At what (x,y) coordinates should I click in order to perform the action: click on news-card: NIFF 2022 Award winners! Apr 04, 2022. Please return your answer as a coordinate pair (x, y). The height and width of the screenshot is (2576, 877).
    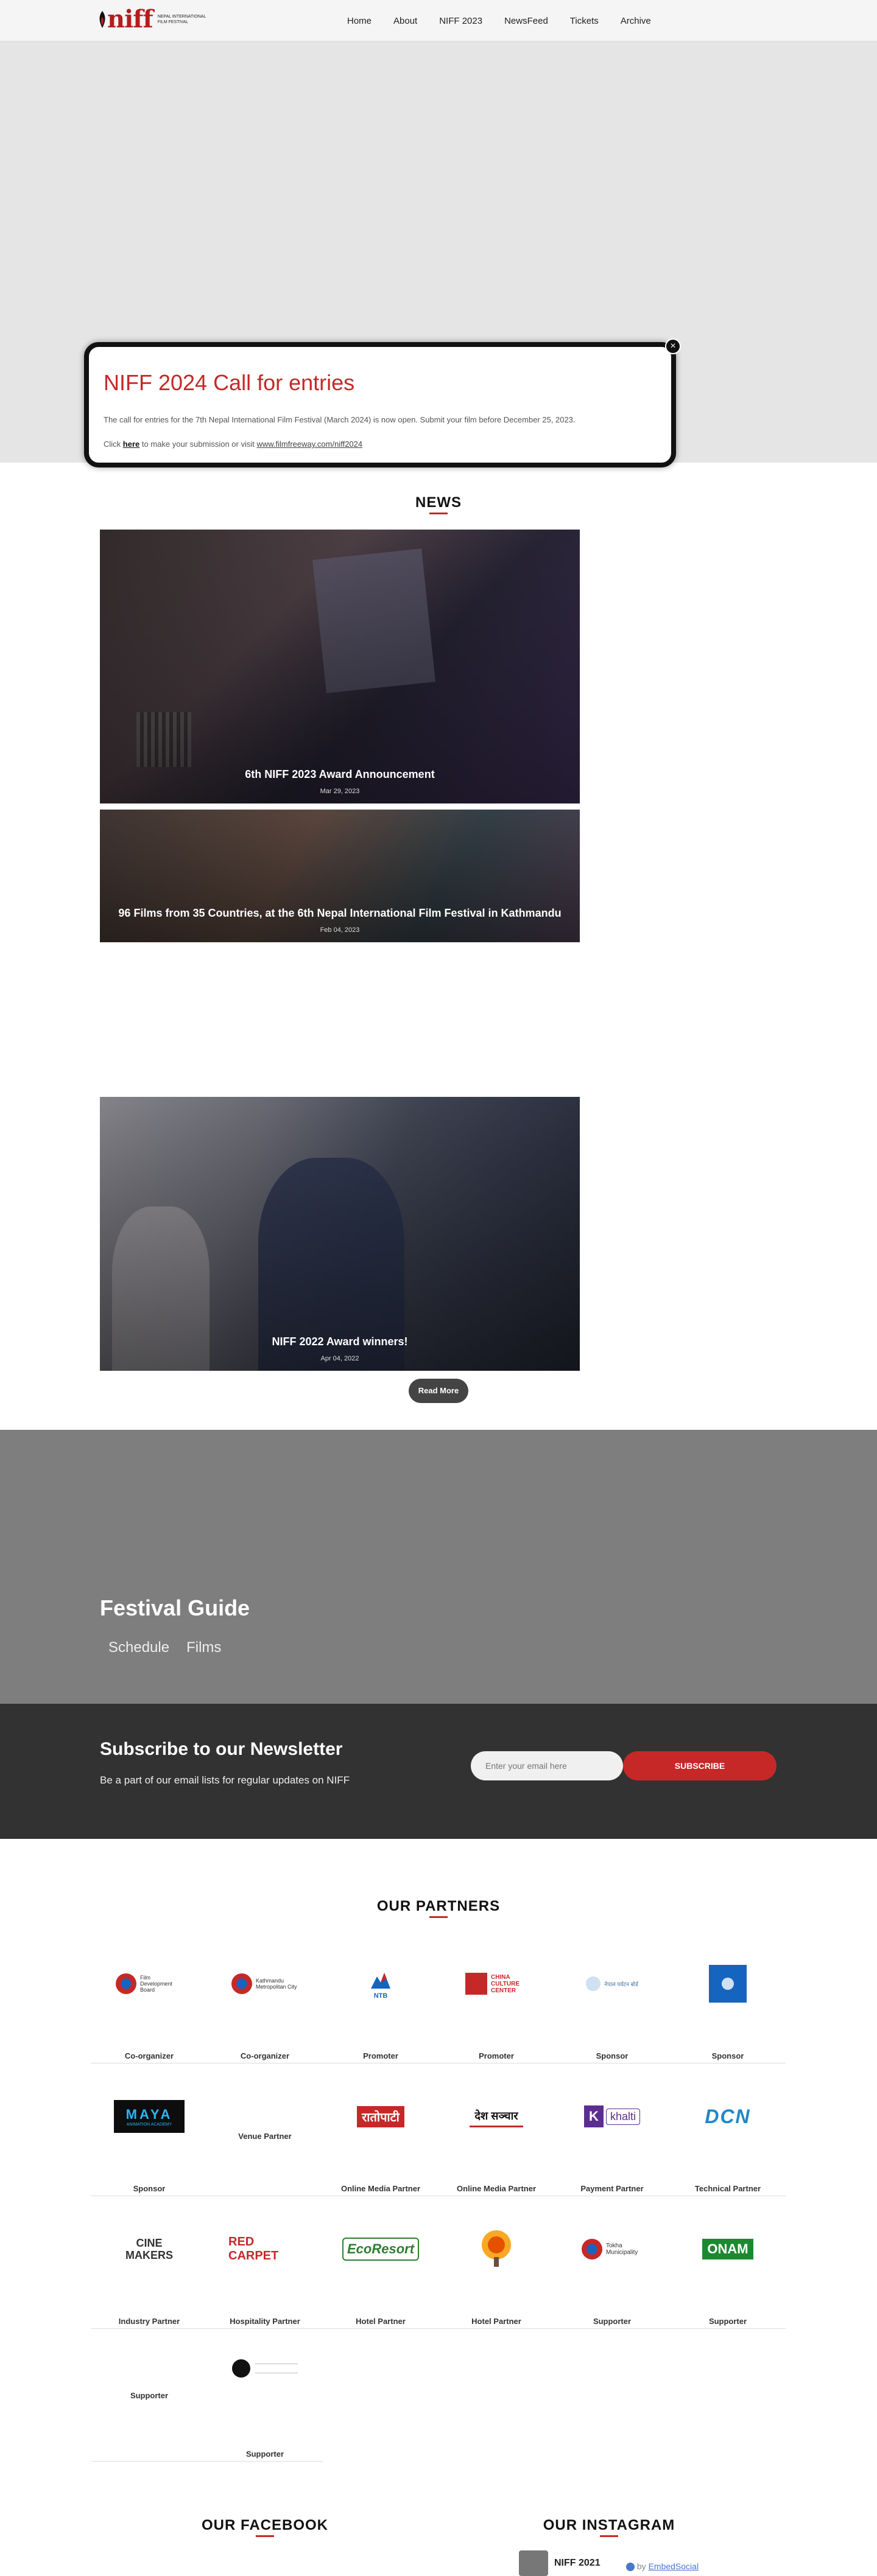
    Looking at the image, I should click on (340, 1234).